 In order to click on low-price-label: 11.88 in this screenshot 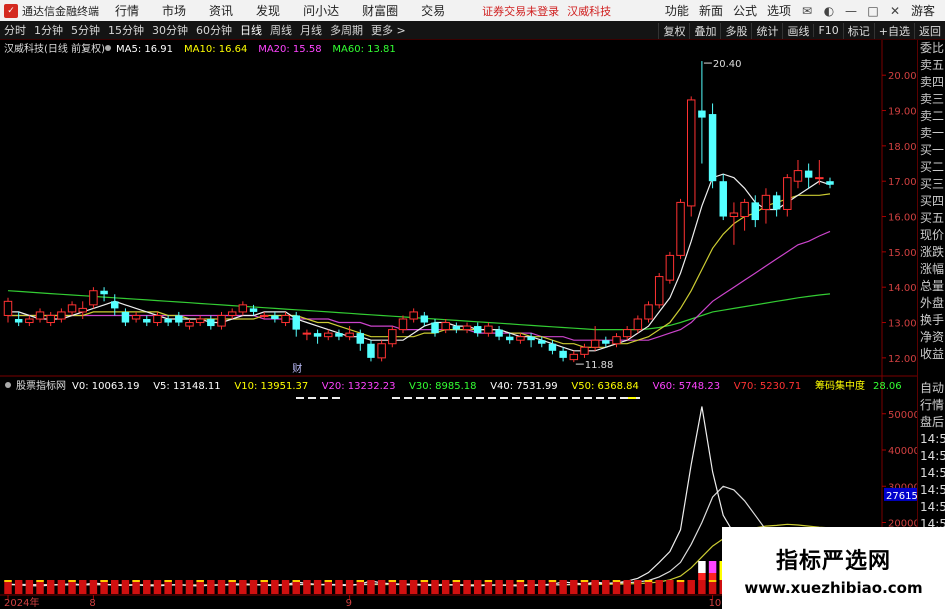, I will do `click(599, 365)`.